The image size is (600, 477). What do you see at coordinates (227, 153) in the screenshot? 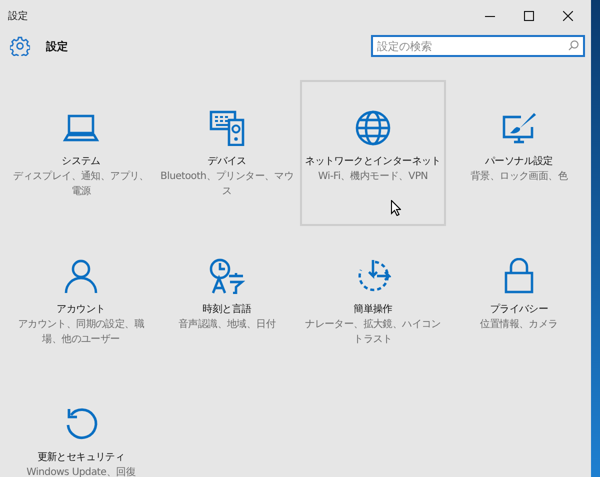
I see `settings-tile: デバイス Bluetooth、プリンター、マウス` at bounding box center [227, 153].